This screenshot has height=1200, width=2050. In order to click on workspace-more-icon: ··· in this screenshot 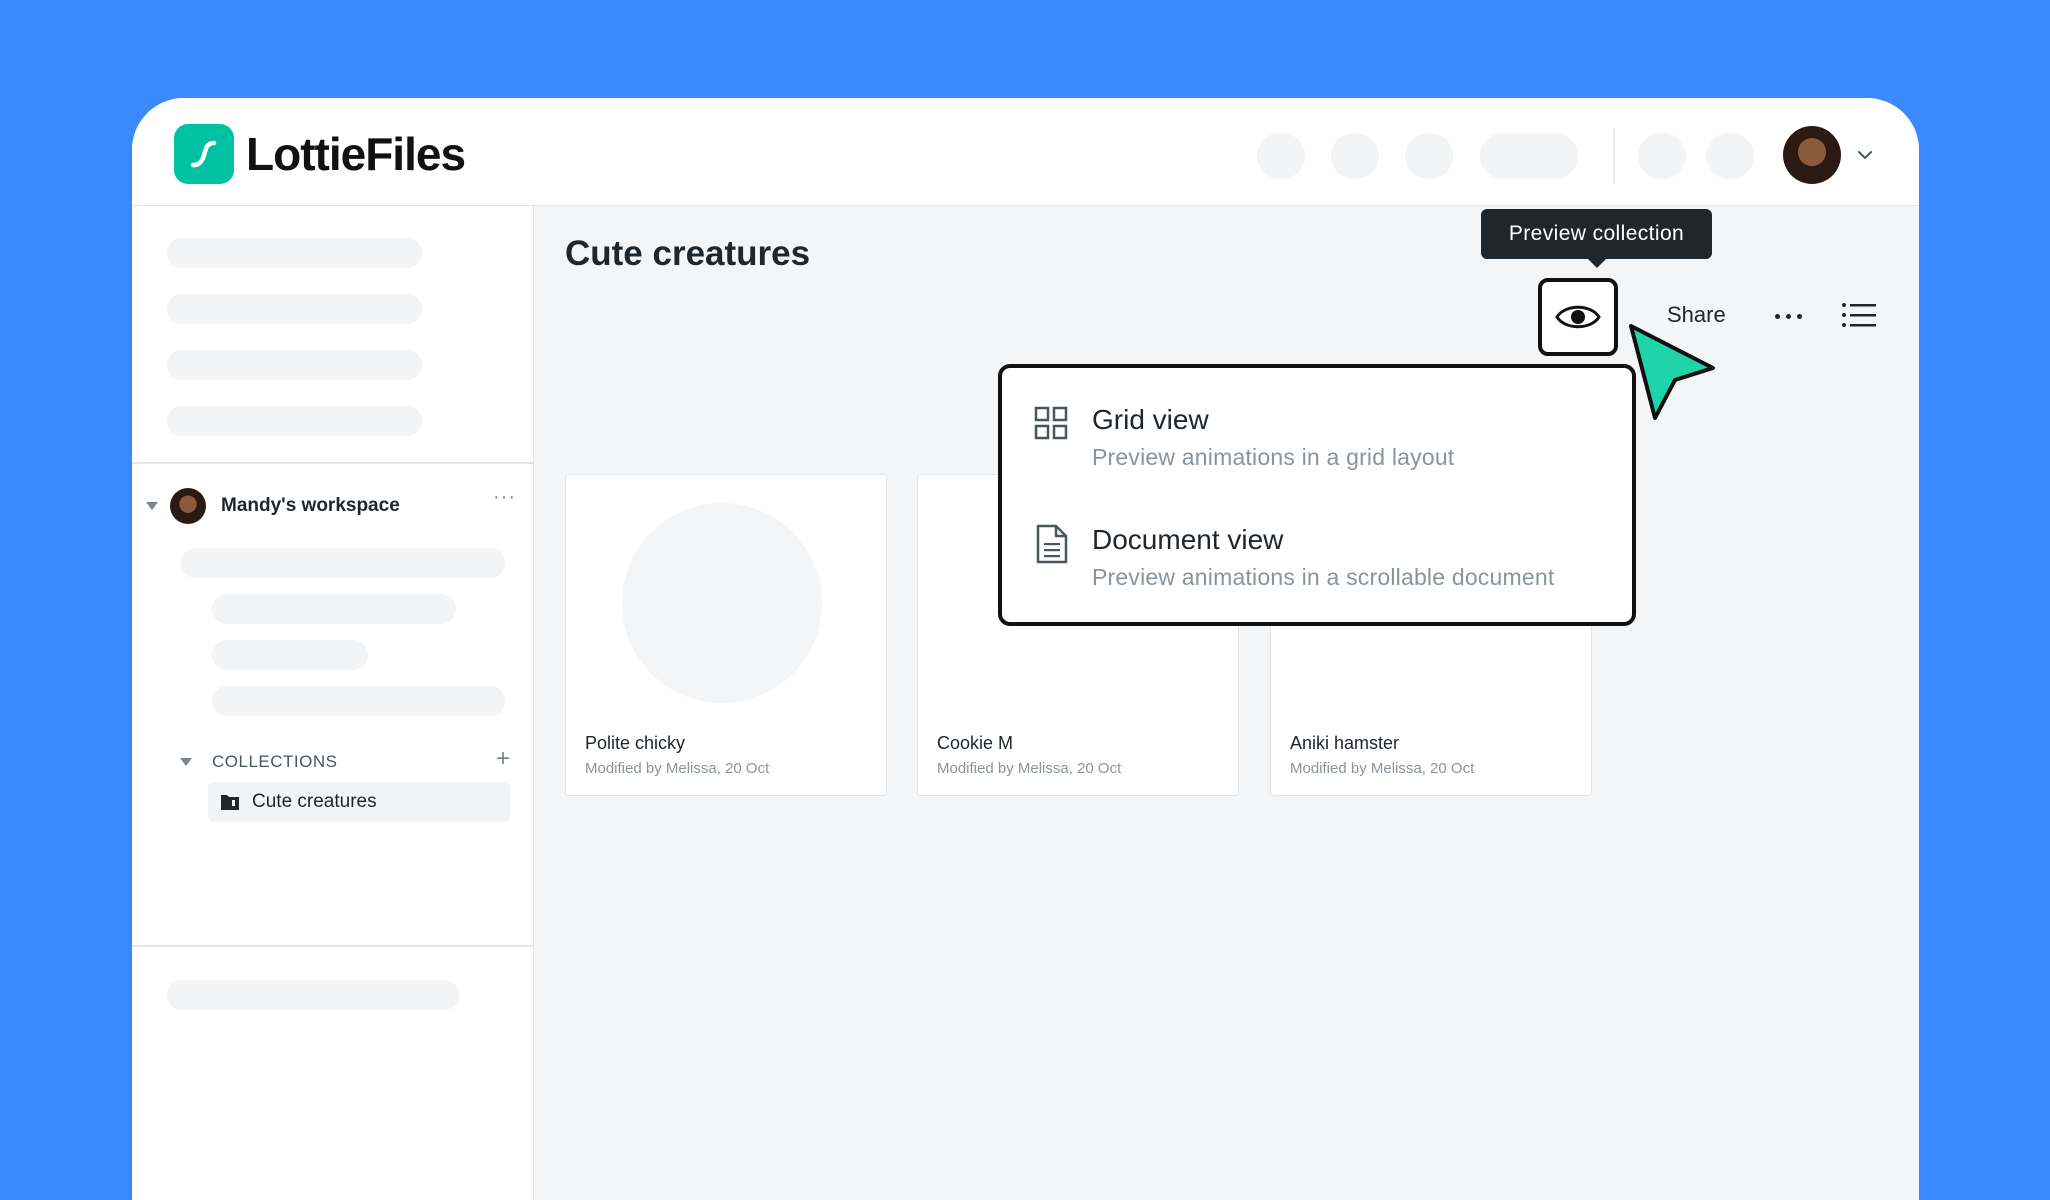, I will do `click(504, 497)`.